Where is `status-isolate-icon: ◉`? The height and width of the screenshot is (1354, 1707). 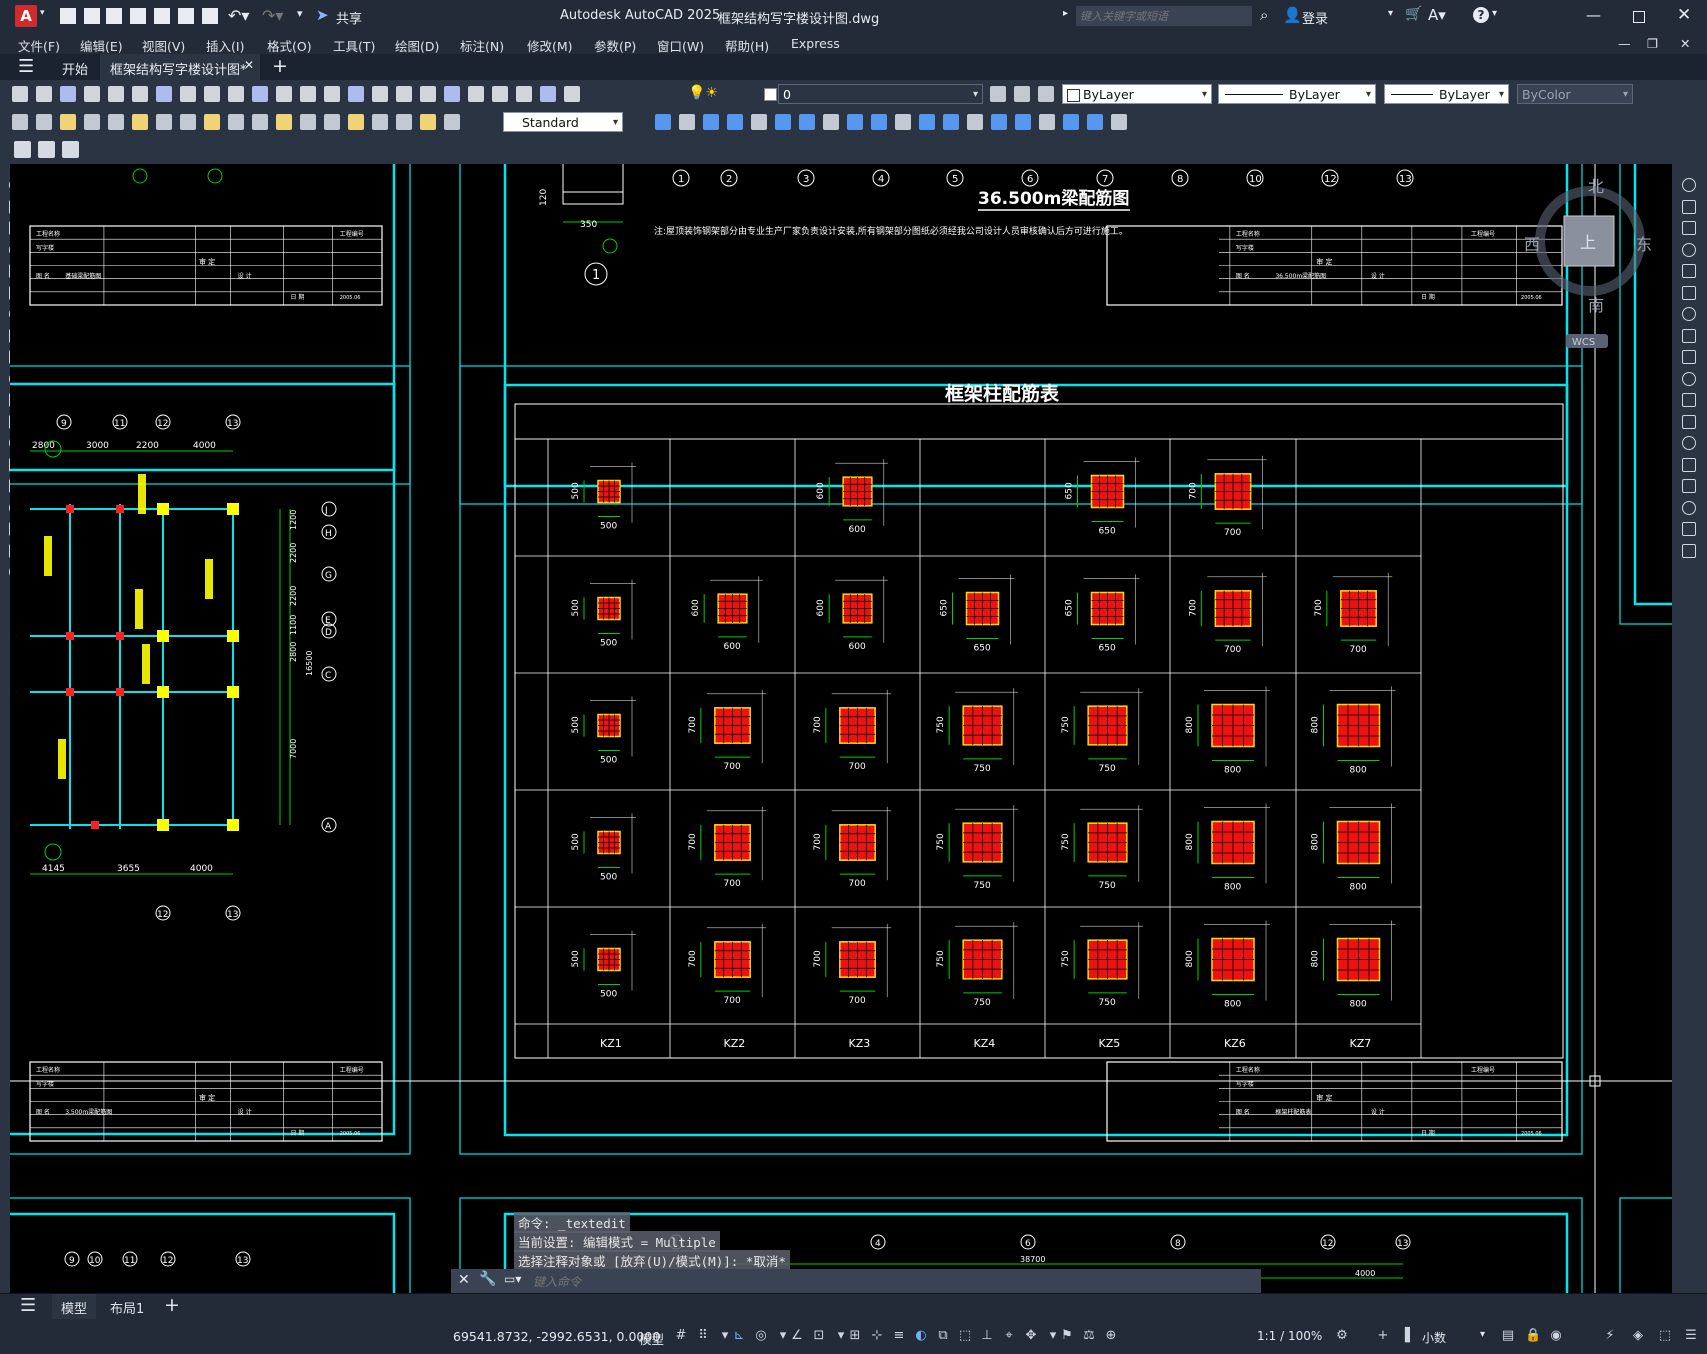
status-isolate-icon: ◉ is located at coordinates (1556, 1336).